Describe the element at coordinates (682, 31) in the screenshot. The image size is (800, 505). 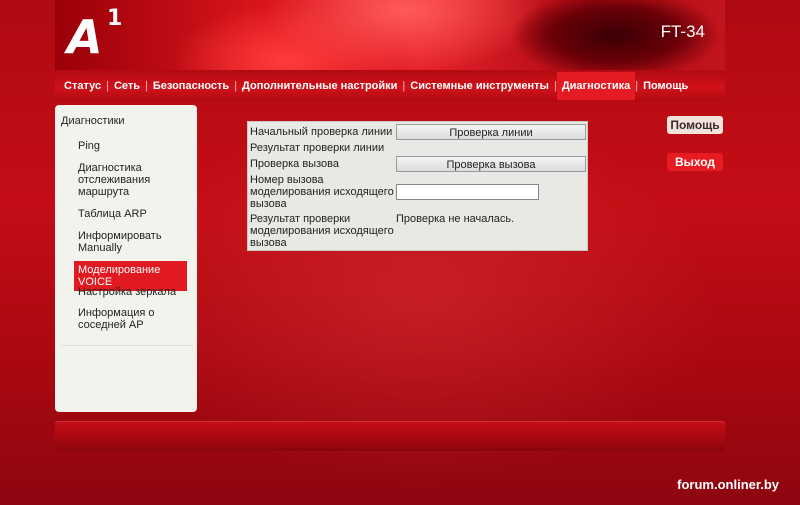
I see `device-model: FT-34` at that location.